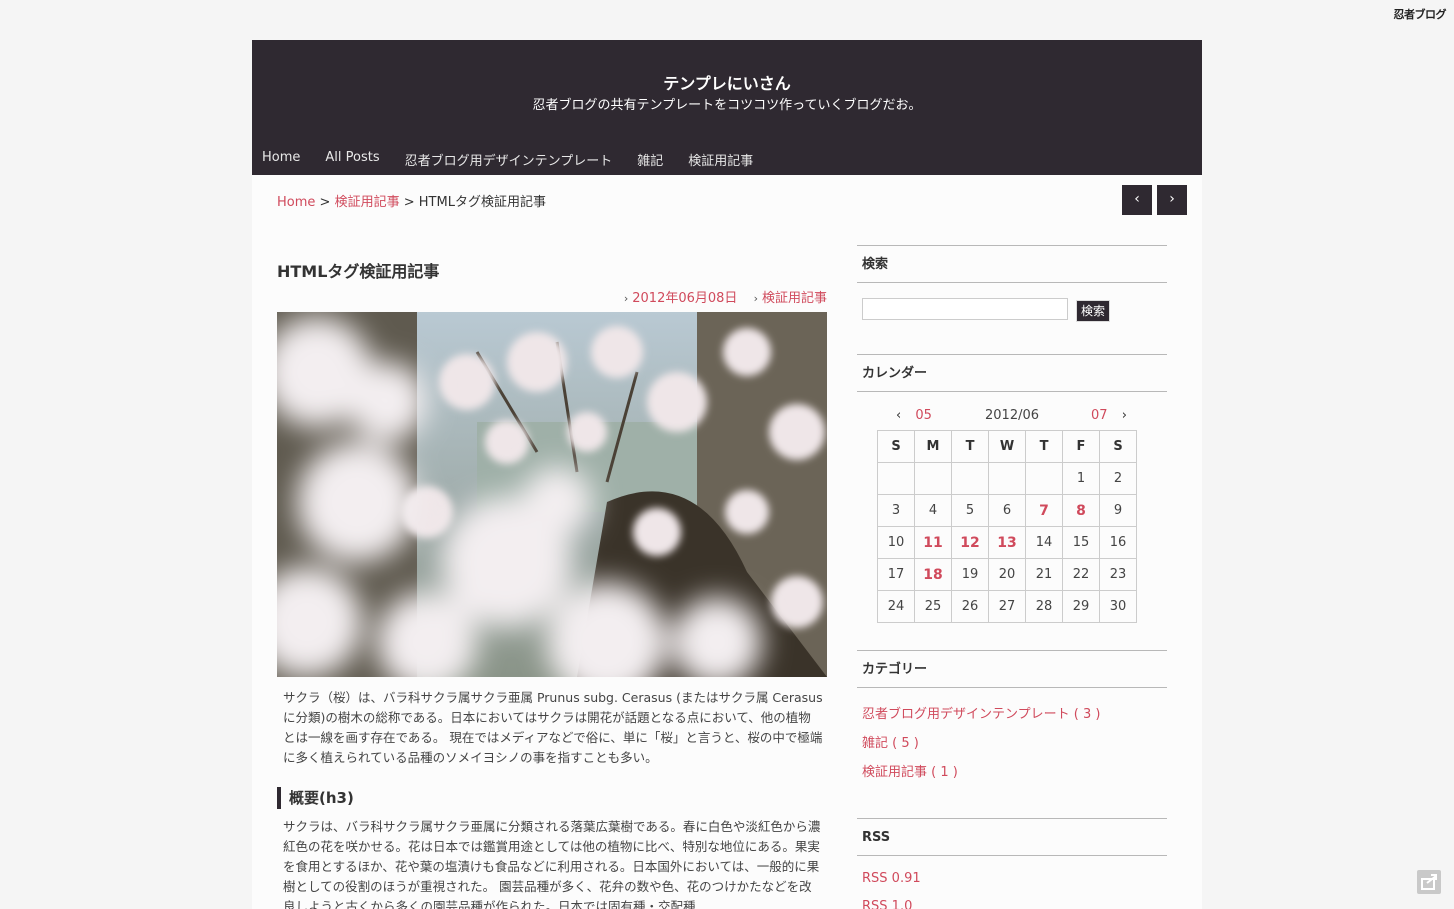 This screenshot has height=909, width=1454. I want to click on calendar-day: 16, so click(1118, 542).